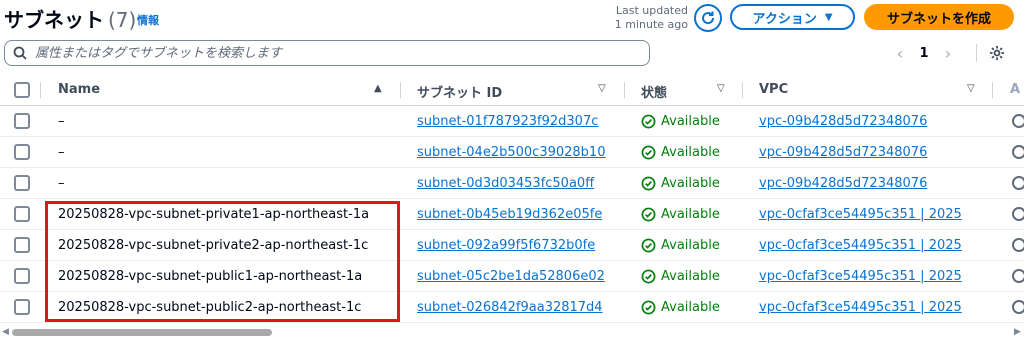  Describe the element at coordinates (654, 91) in the screenshot. I see `column-header-state: 状態` at that location.